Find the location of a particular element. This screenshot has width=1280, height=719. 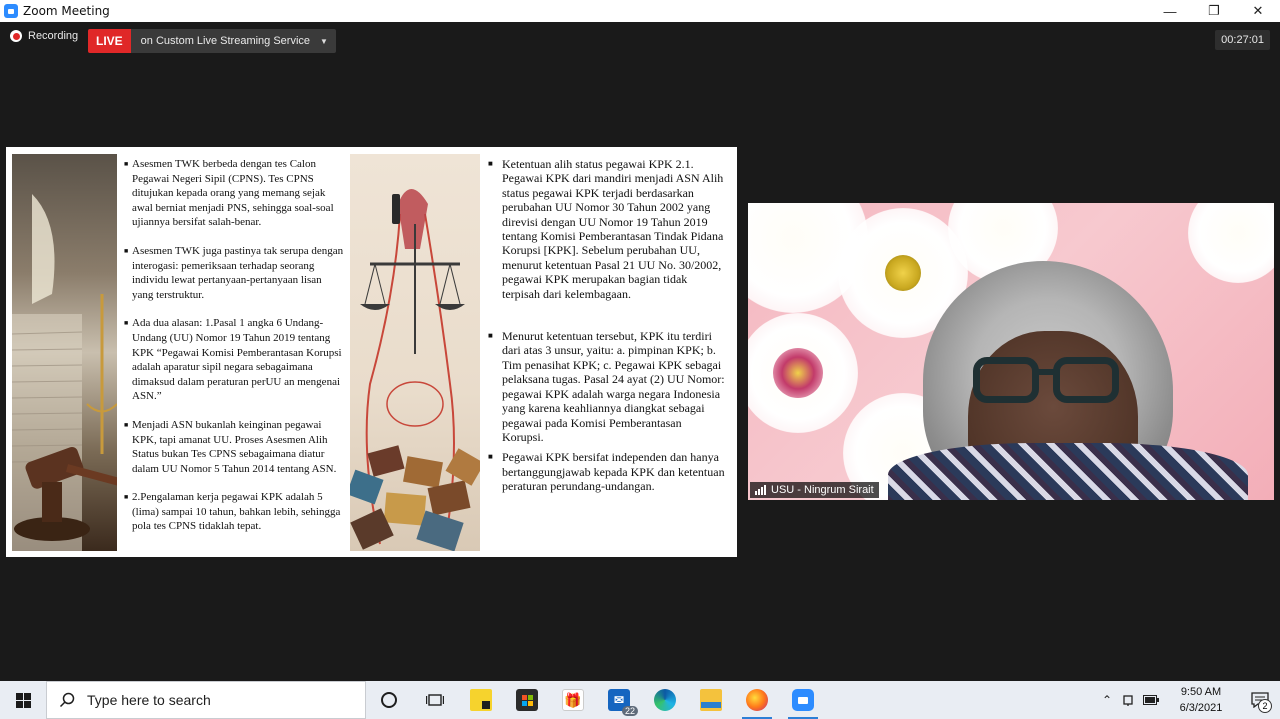

zoom-icon is located at coordinates (803, 700).